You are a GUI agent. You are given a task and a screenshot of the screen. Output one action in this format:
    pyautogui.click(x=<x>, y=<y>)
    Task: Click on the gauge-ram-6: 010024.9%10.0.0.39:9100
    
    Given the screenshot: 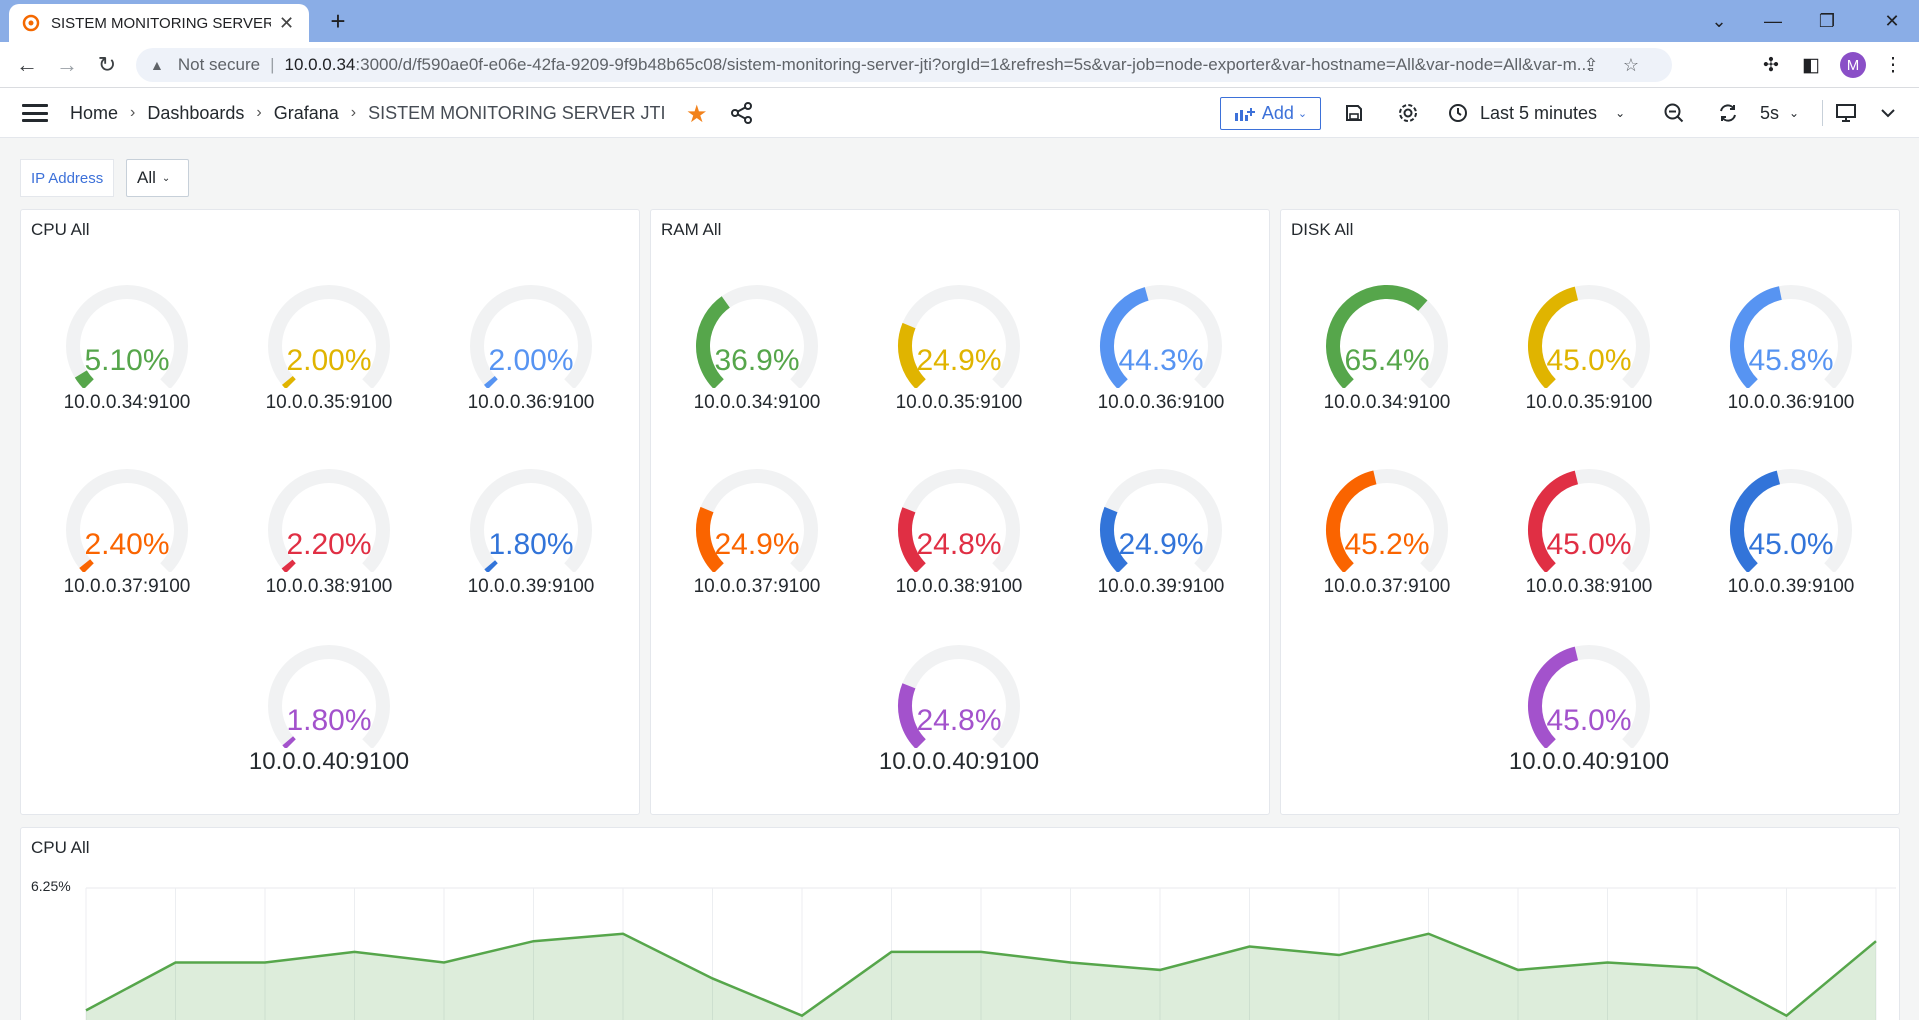 What is the action you would take?
    pyautogui.click(x=1161, y=529)
    